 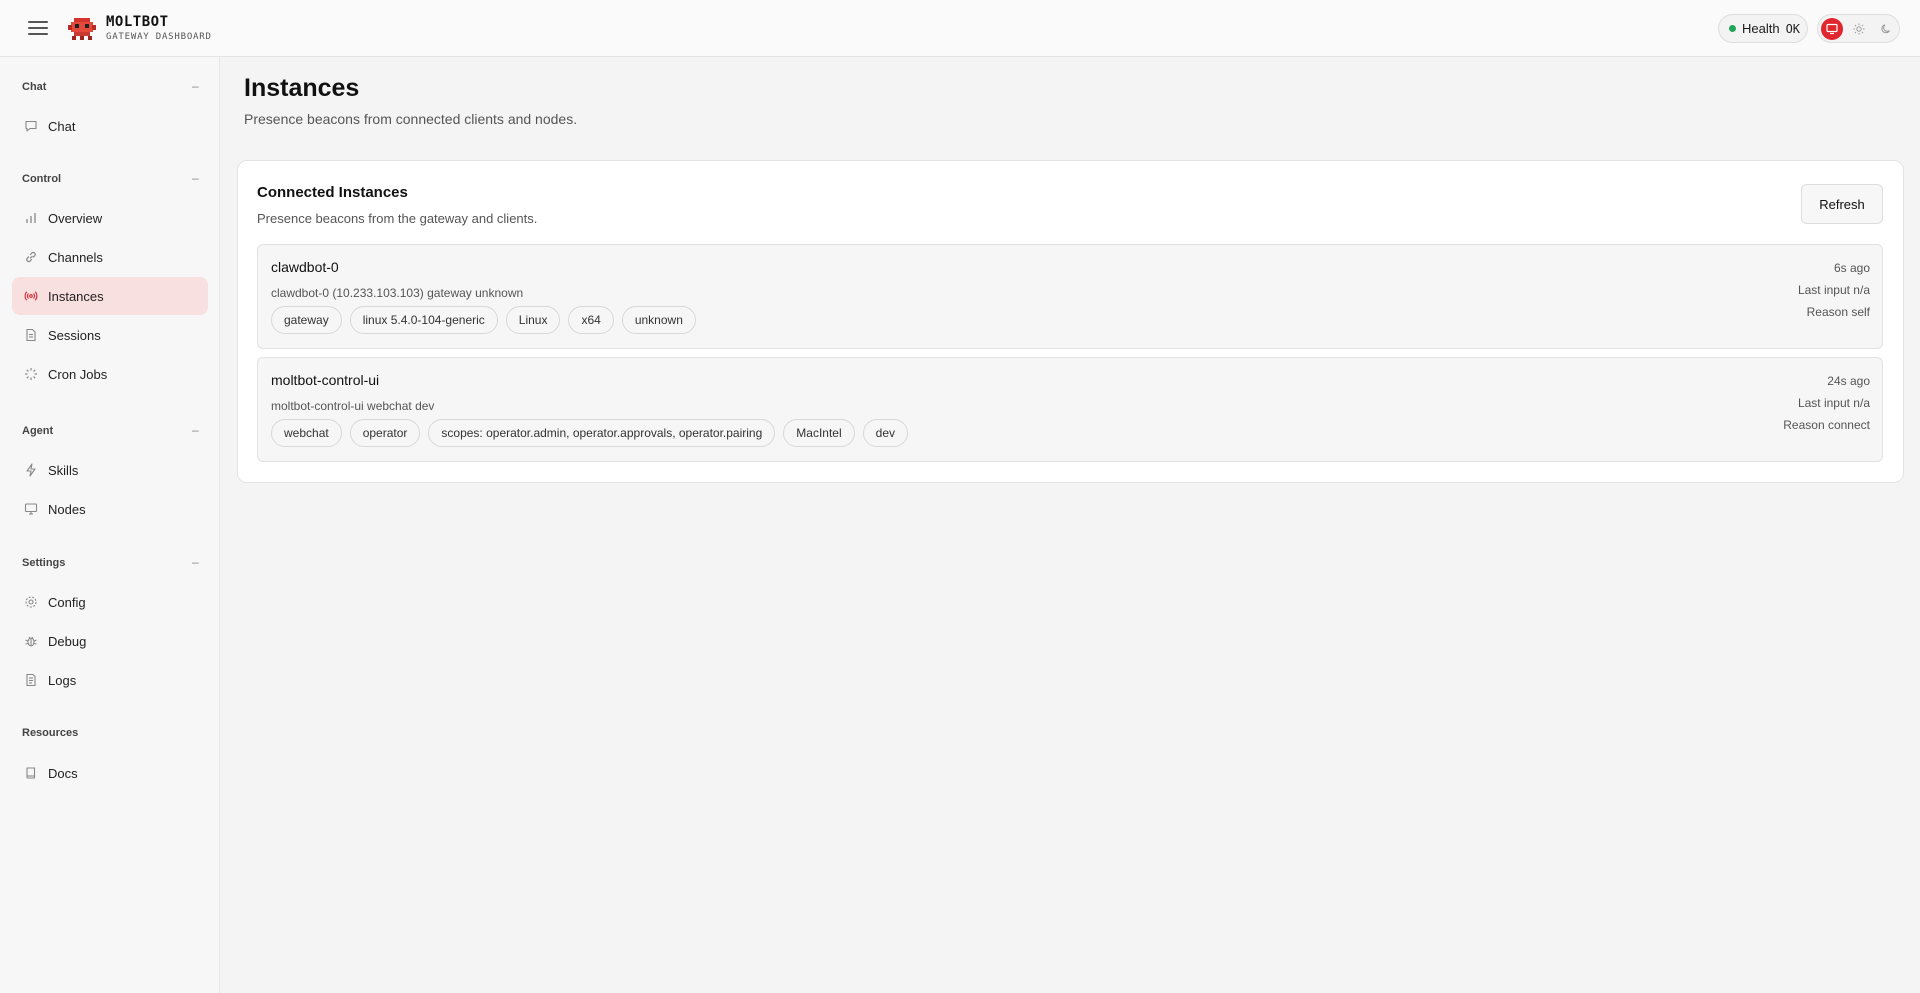 I want to click on sidebar-item-label: Docs, so click(x=63, y=773).